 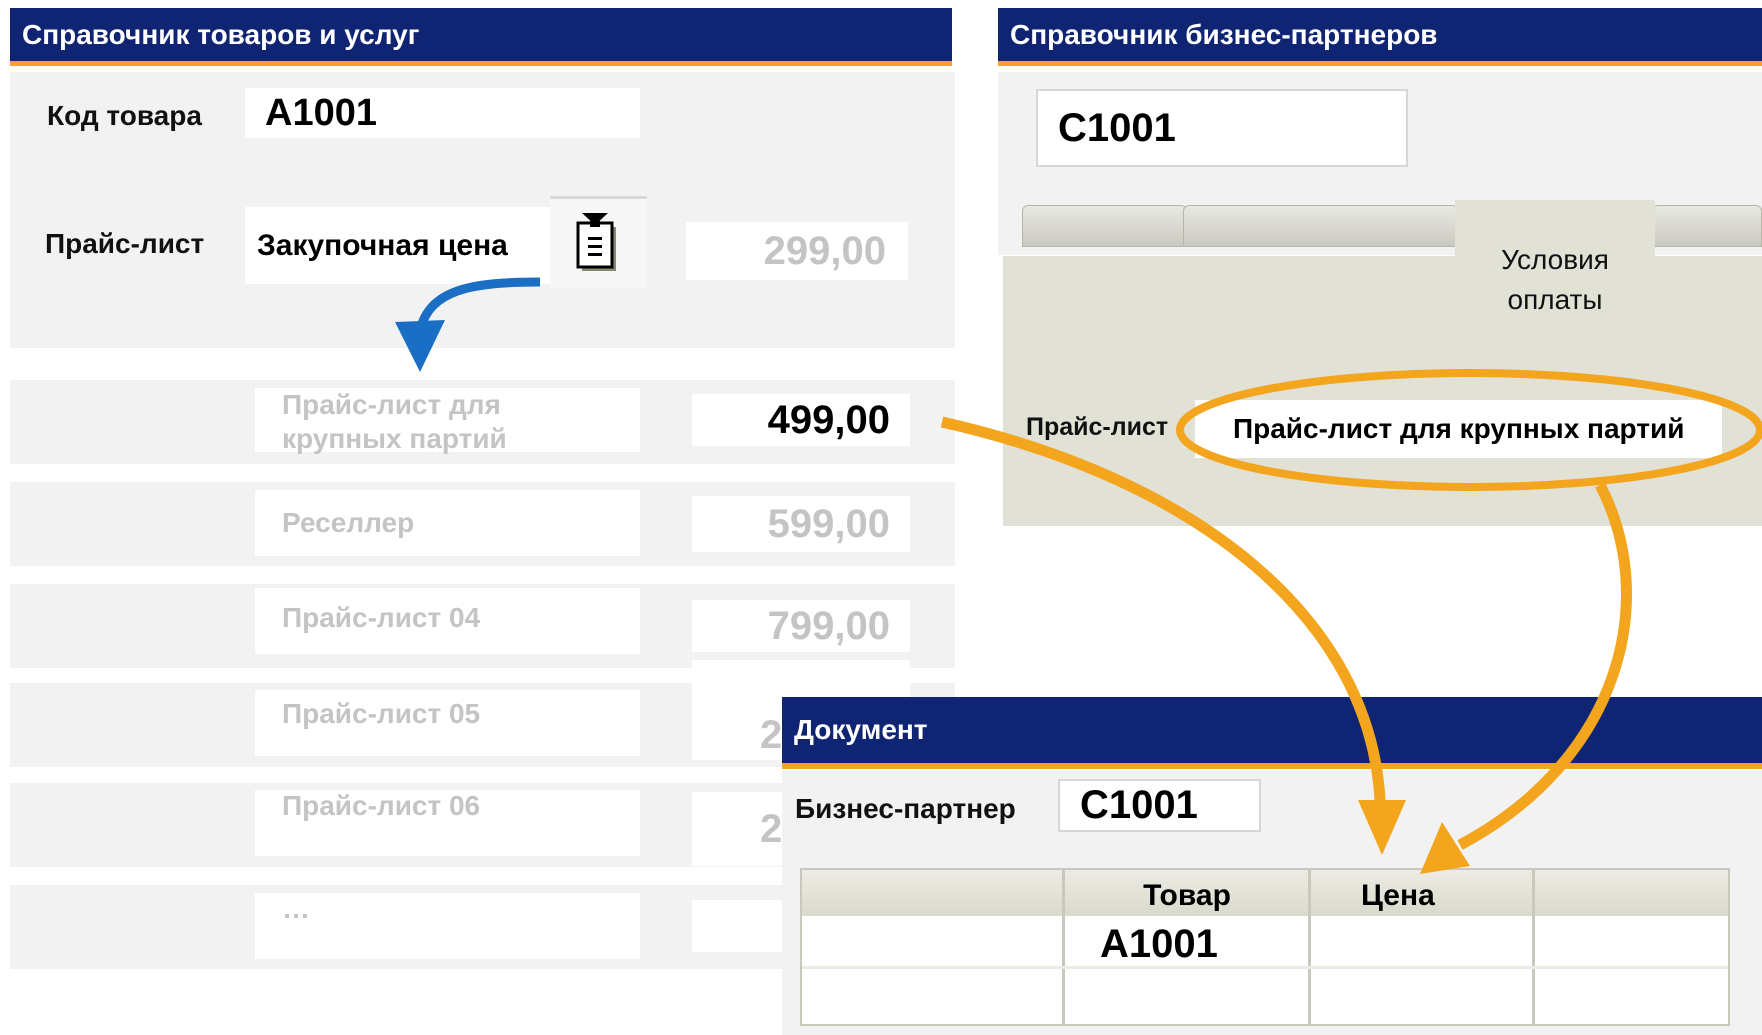 I want to click on item-code-field: A1001, so click(x=442, y=113).